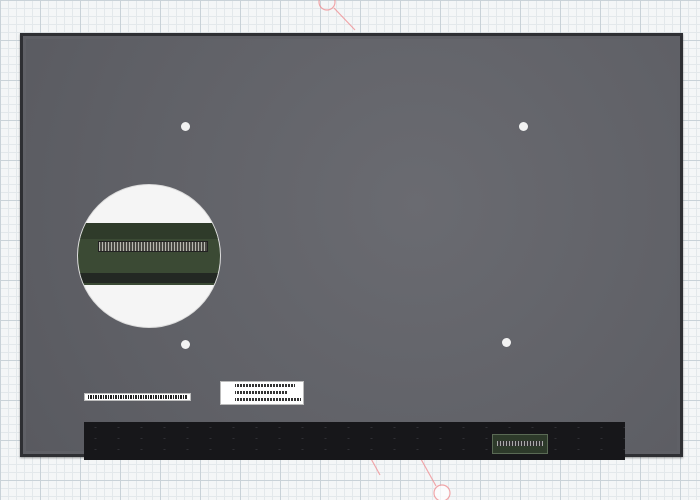 This screenshot has width=700, height=500. I want to click on connector-zoom-inset, so click(149, 256).